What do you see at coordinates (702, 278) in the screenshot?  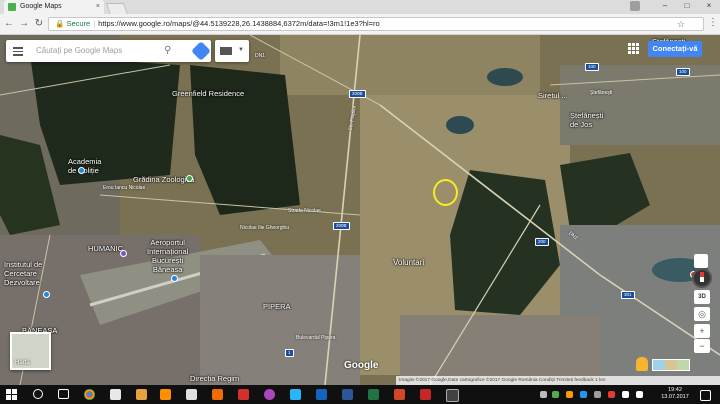 I see `compass-icon` at bounding box center [702, 278].